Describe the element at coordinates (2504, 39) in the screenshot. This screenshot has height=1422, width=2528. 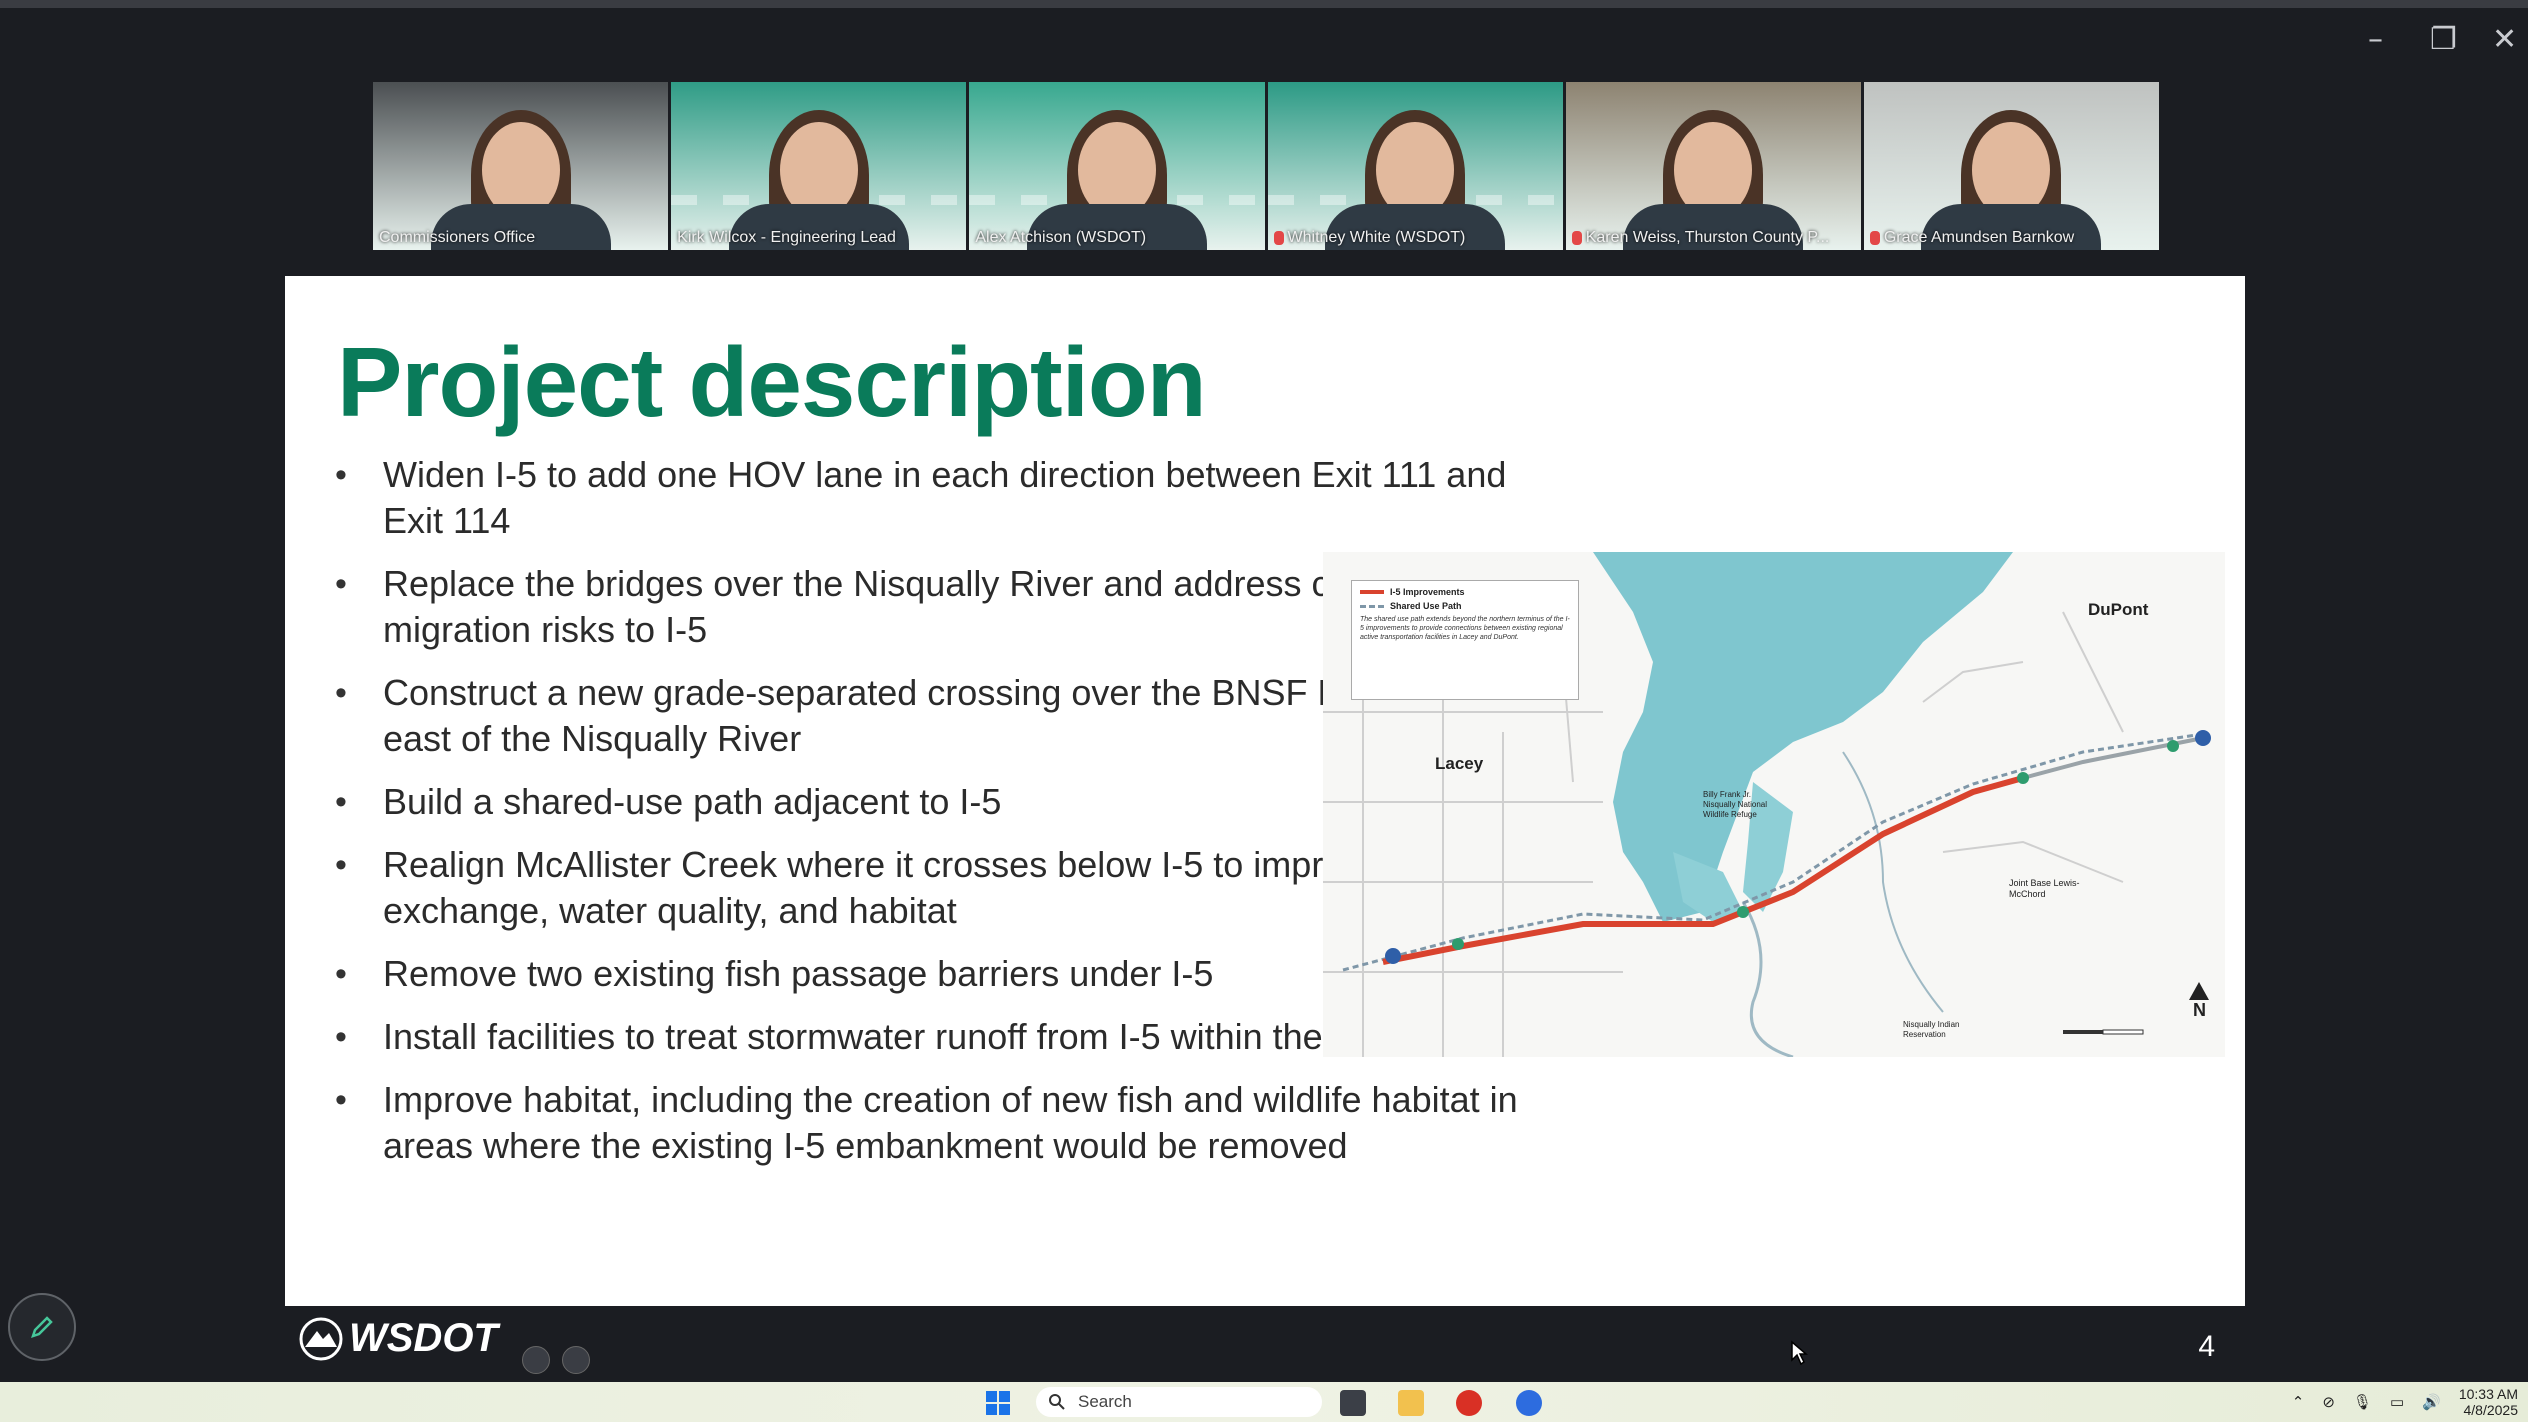
I see `close-icon: ✕` at that location.